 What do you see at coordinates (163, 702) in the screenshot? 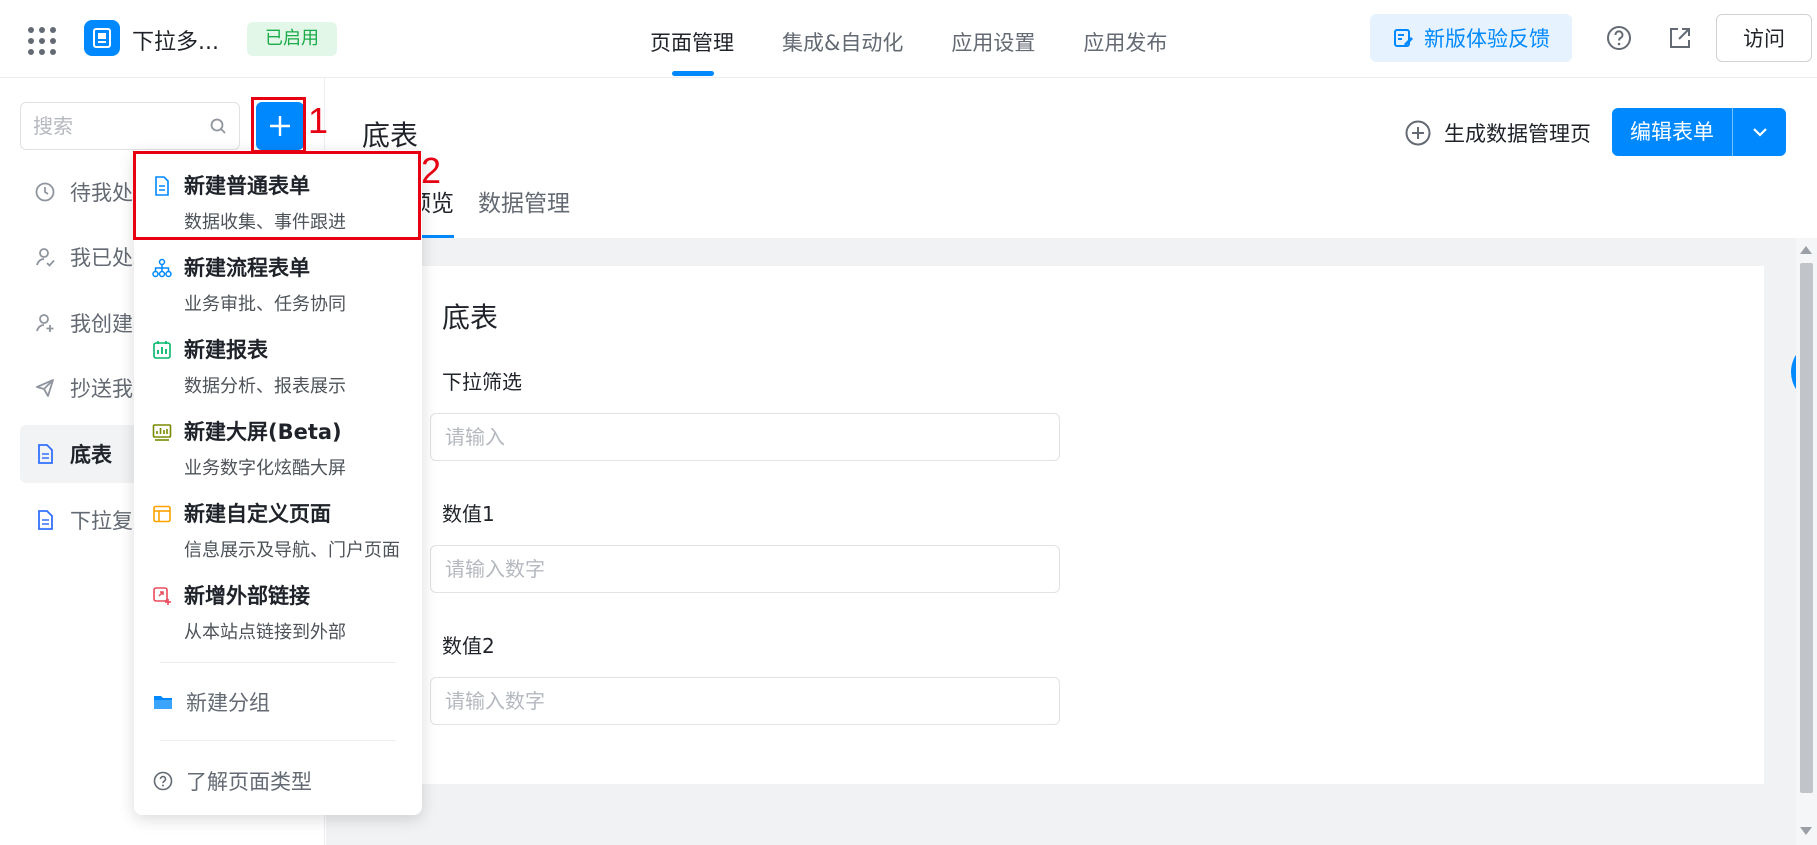
I see `folder-icon` at bounding box center [163, 702].